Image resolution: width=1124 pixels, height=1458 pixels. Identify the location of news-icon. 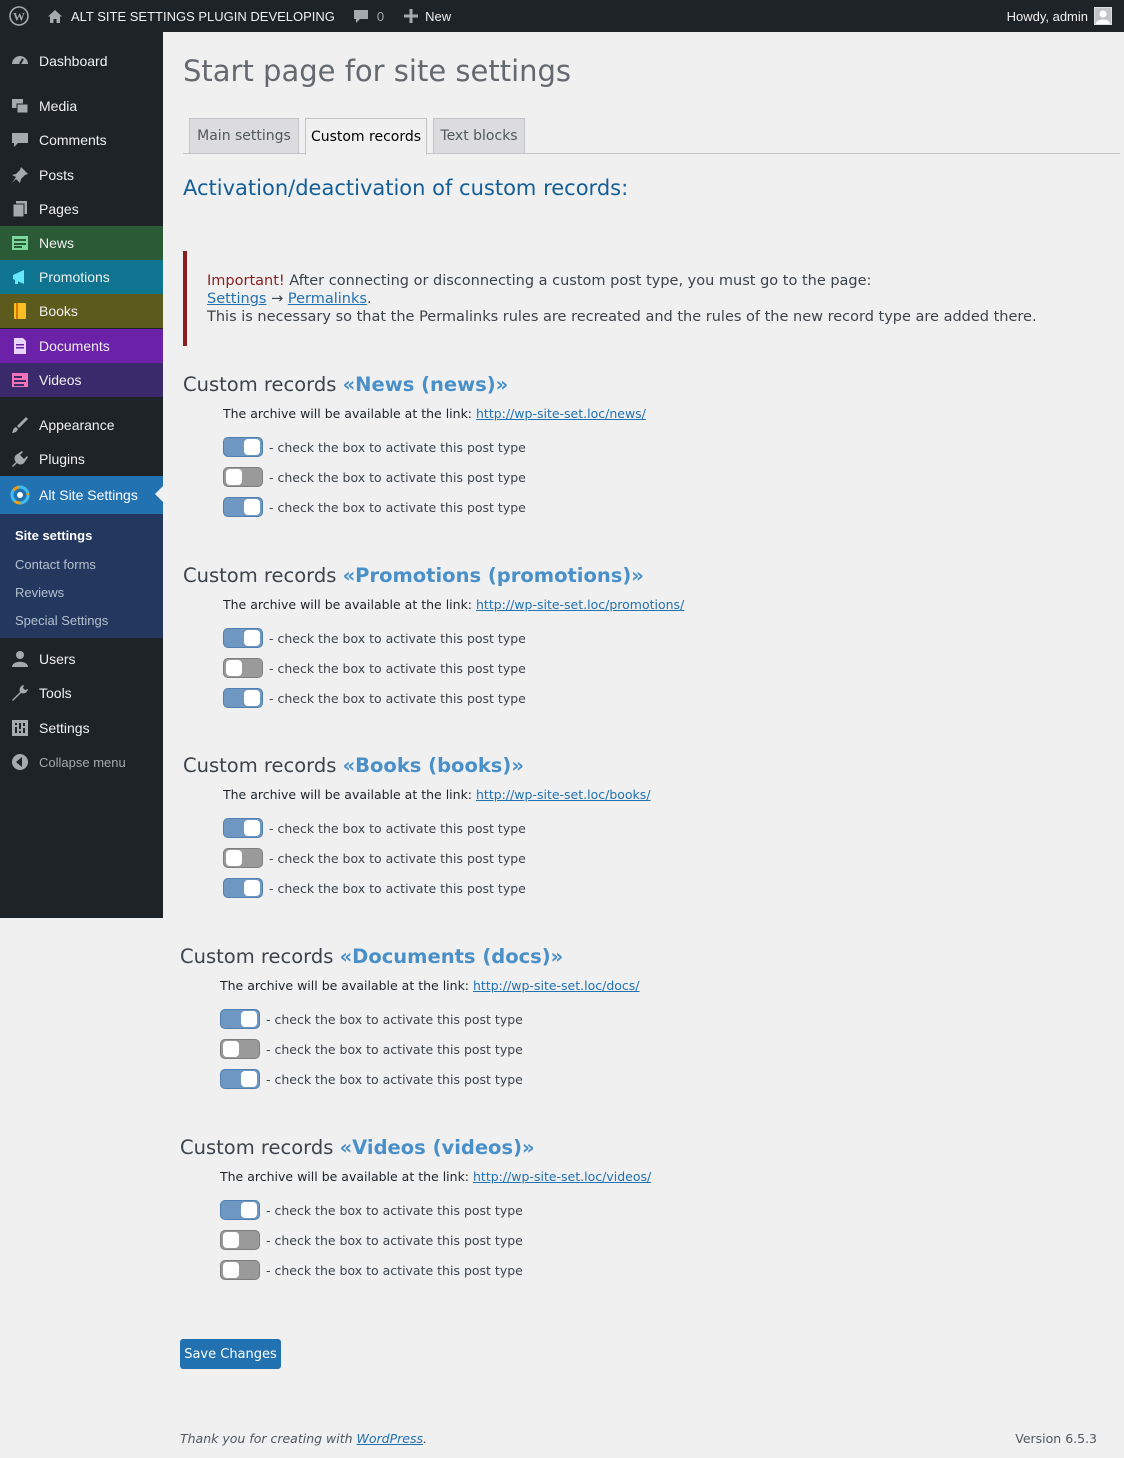
(20, 243).